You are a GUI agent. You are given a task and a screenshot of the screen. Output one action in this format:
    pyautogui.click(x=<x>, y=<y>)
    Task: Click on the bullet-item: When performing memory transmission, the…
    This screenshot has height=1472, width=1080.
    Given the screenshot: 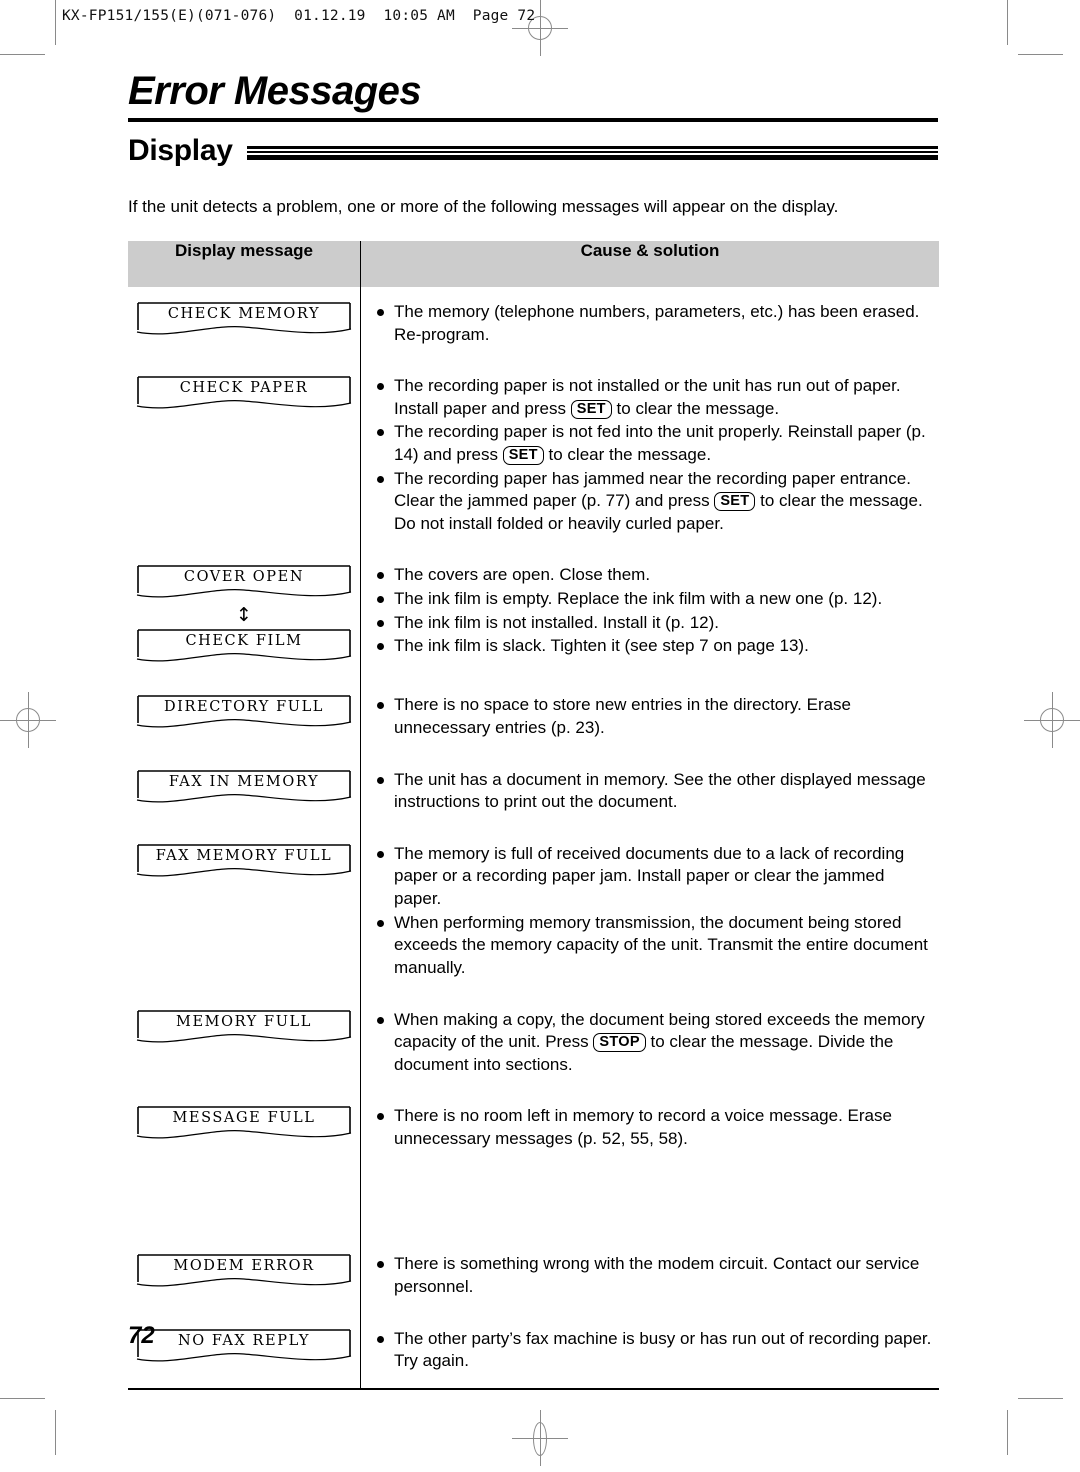 What is the action you would take?
    pyautogui.click(x=656, y=946)
    